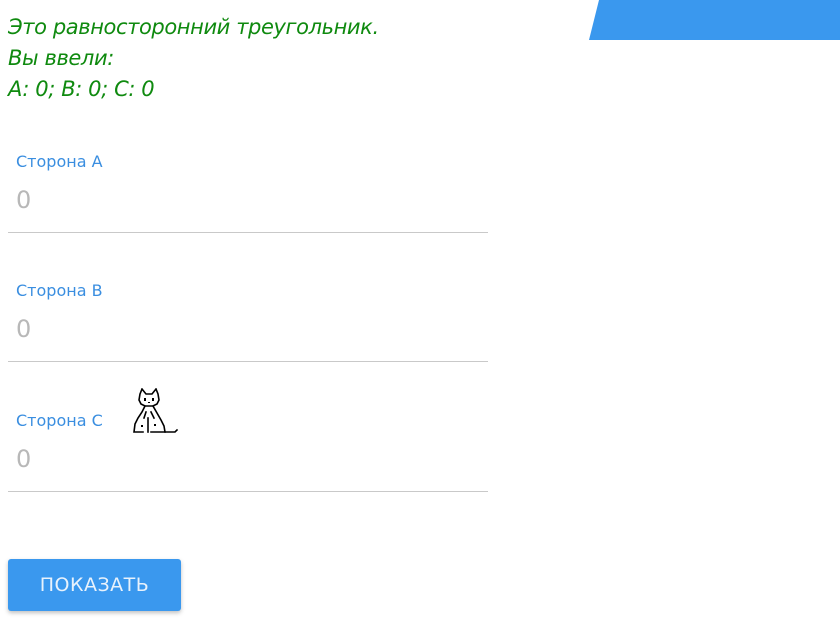 The image size is (840, 619). What do you see at coordinates (59, 420) in the screenshot?
I see `side-c-label: Сторона C` at bounding box center [59, 420].